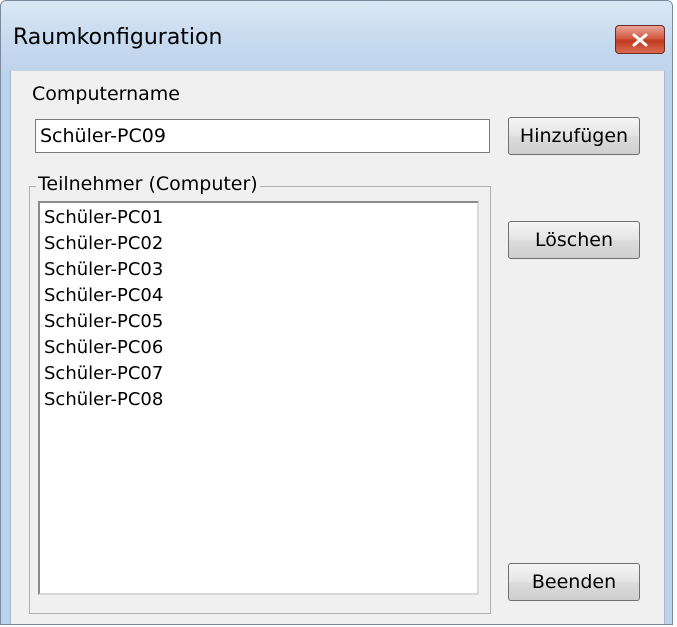 Image resolution: width=677 pixels, height=627 pixels. I want to click on list-item: Schüler-PC08, so click(258, 400).